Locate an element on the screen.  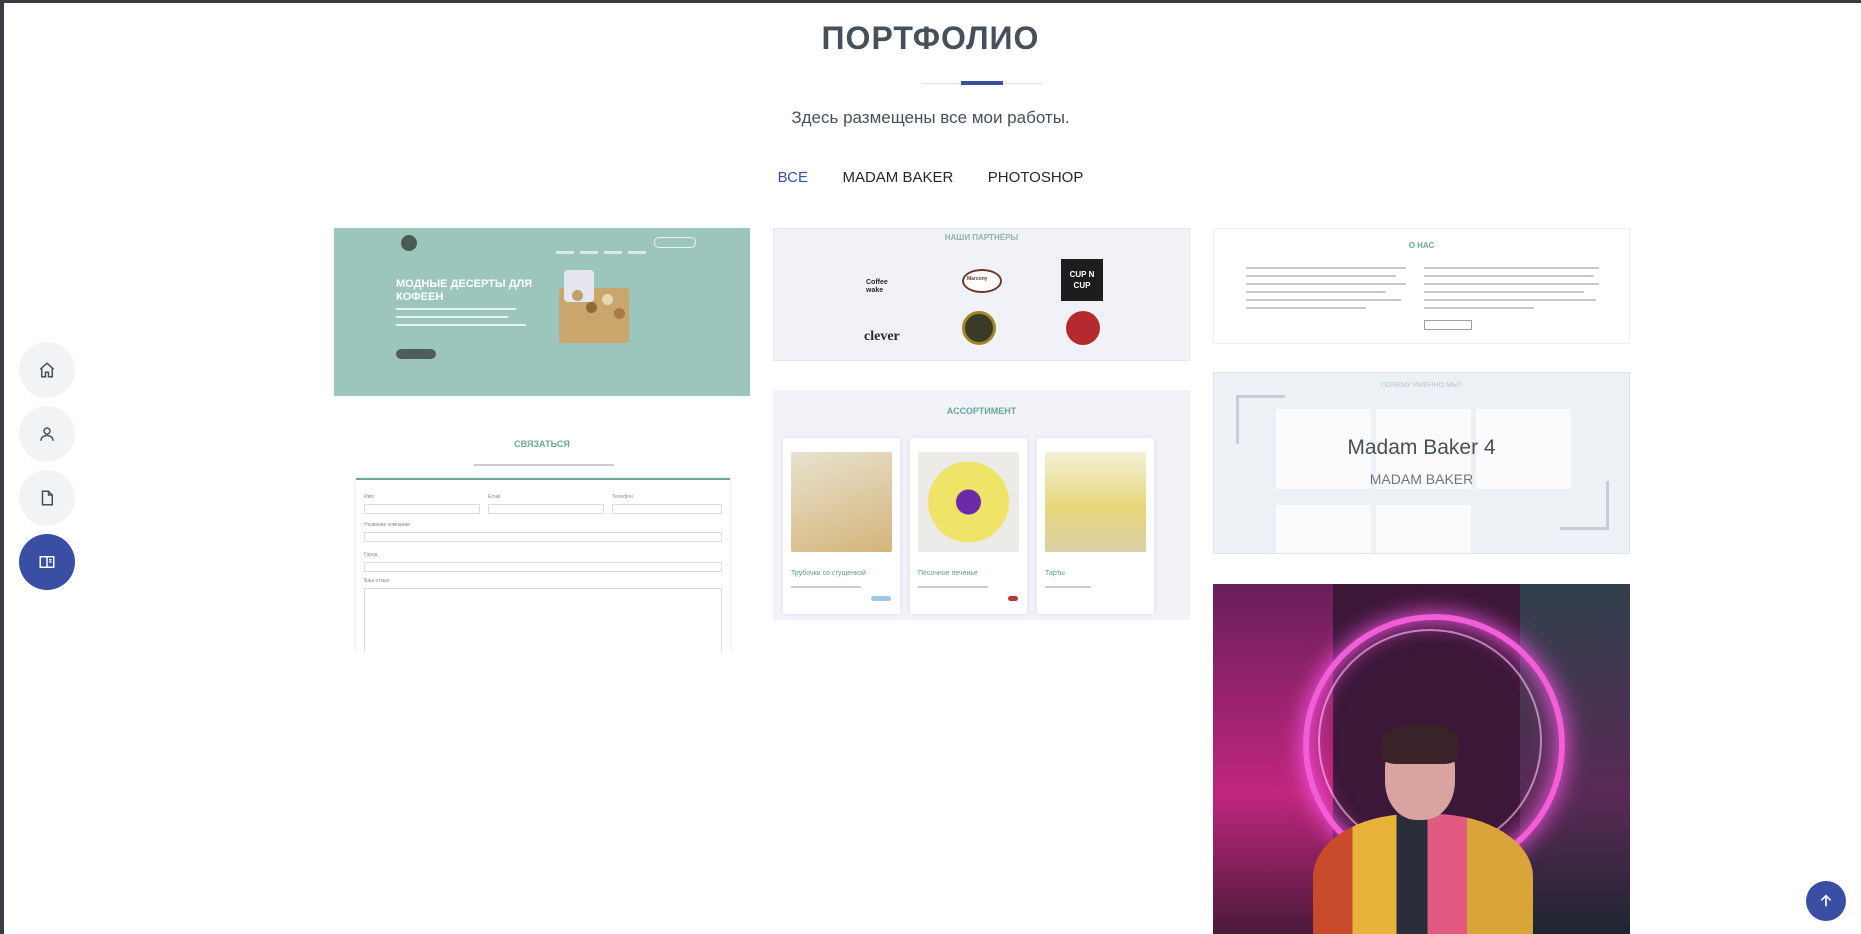
product-card: Тарты is located at coordinates (1095, 526).